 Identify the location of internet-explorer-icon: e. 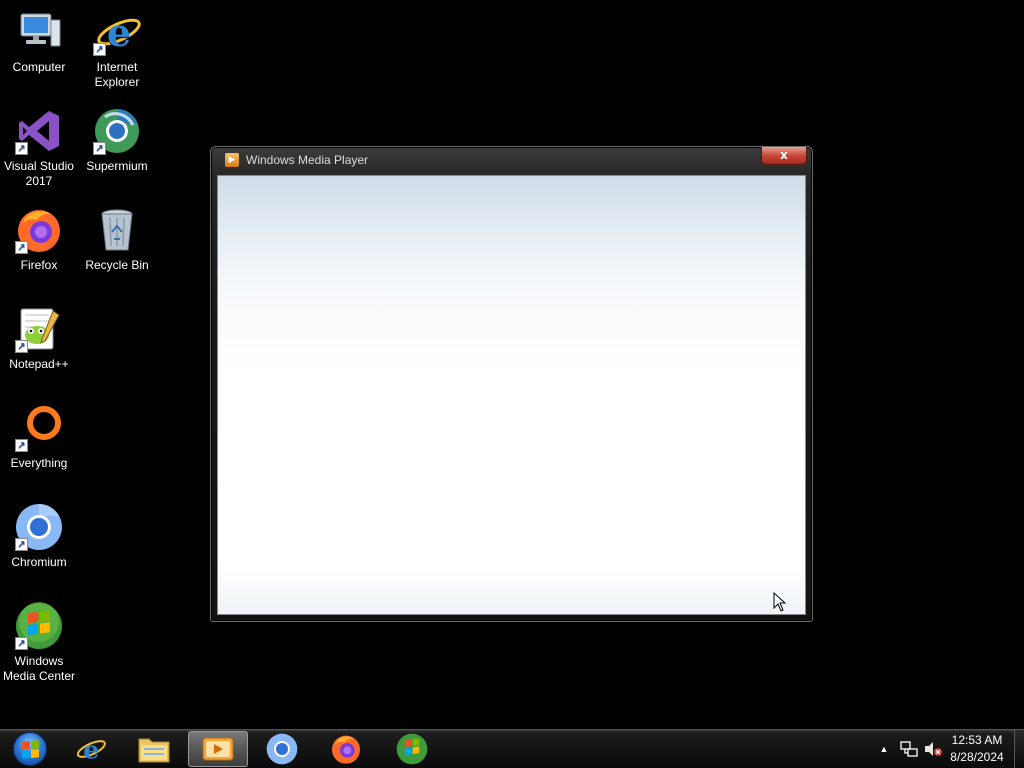
(91, 749).